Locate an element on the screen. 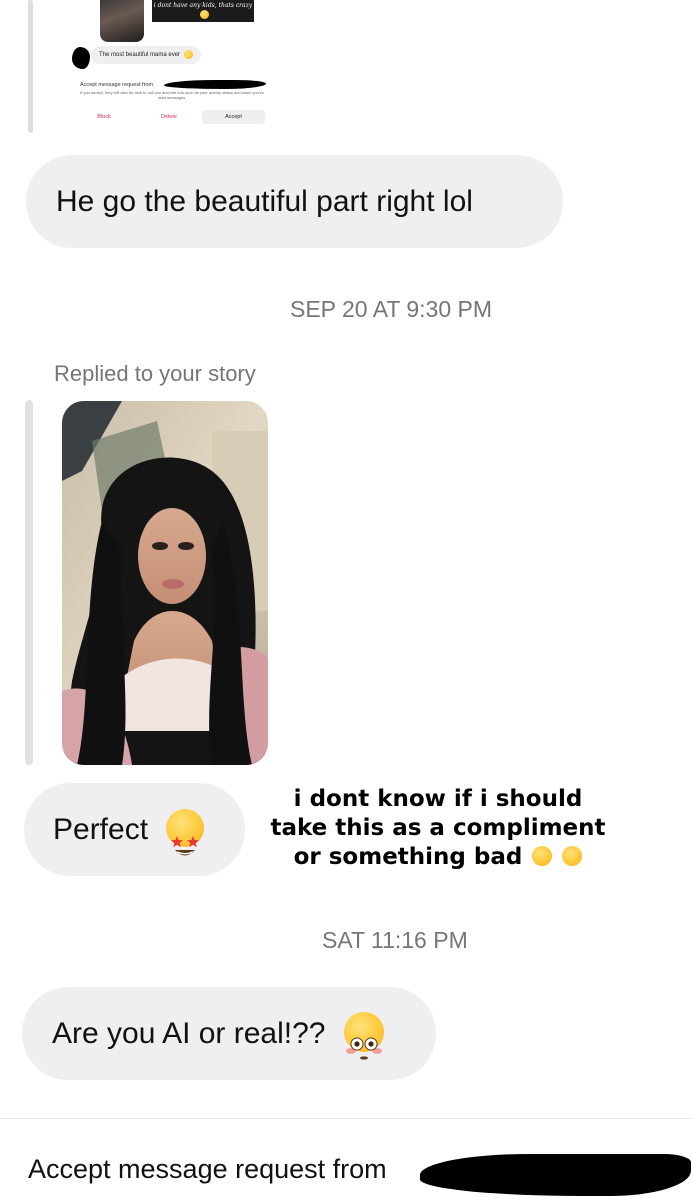 The width and height of the screenshot is (691, 1200). nested-accept-title: Accept message request from is located at coordinates (117, 85).